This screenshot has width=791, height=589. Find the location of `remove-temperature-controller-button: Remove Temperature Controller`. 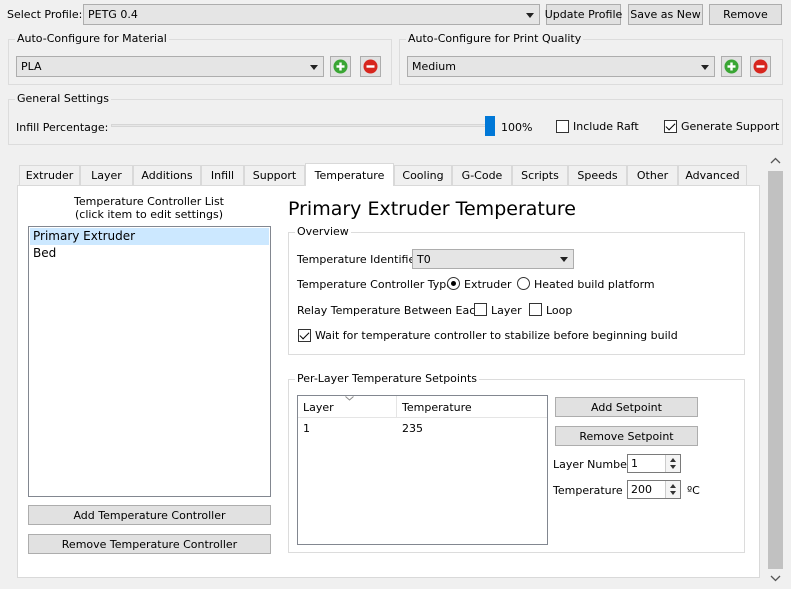

remove-temperature-controller-button: Remove Temperature Controller is located at coordinates (149, 544).